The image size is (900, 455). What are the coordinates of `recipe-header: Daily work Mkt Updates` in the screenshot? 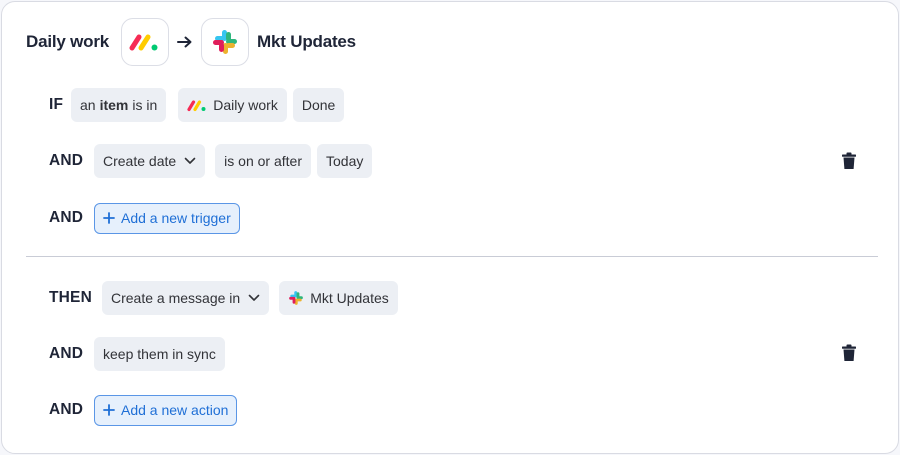 It's located at (191, 42).